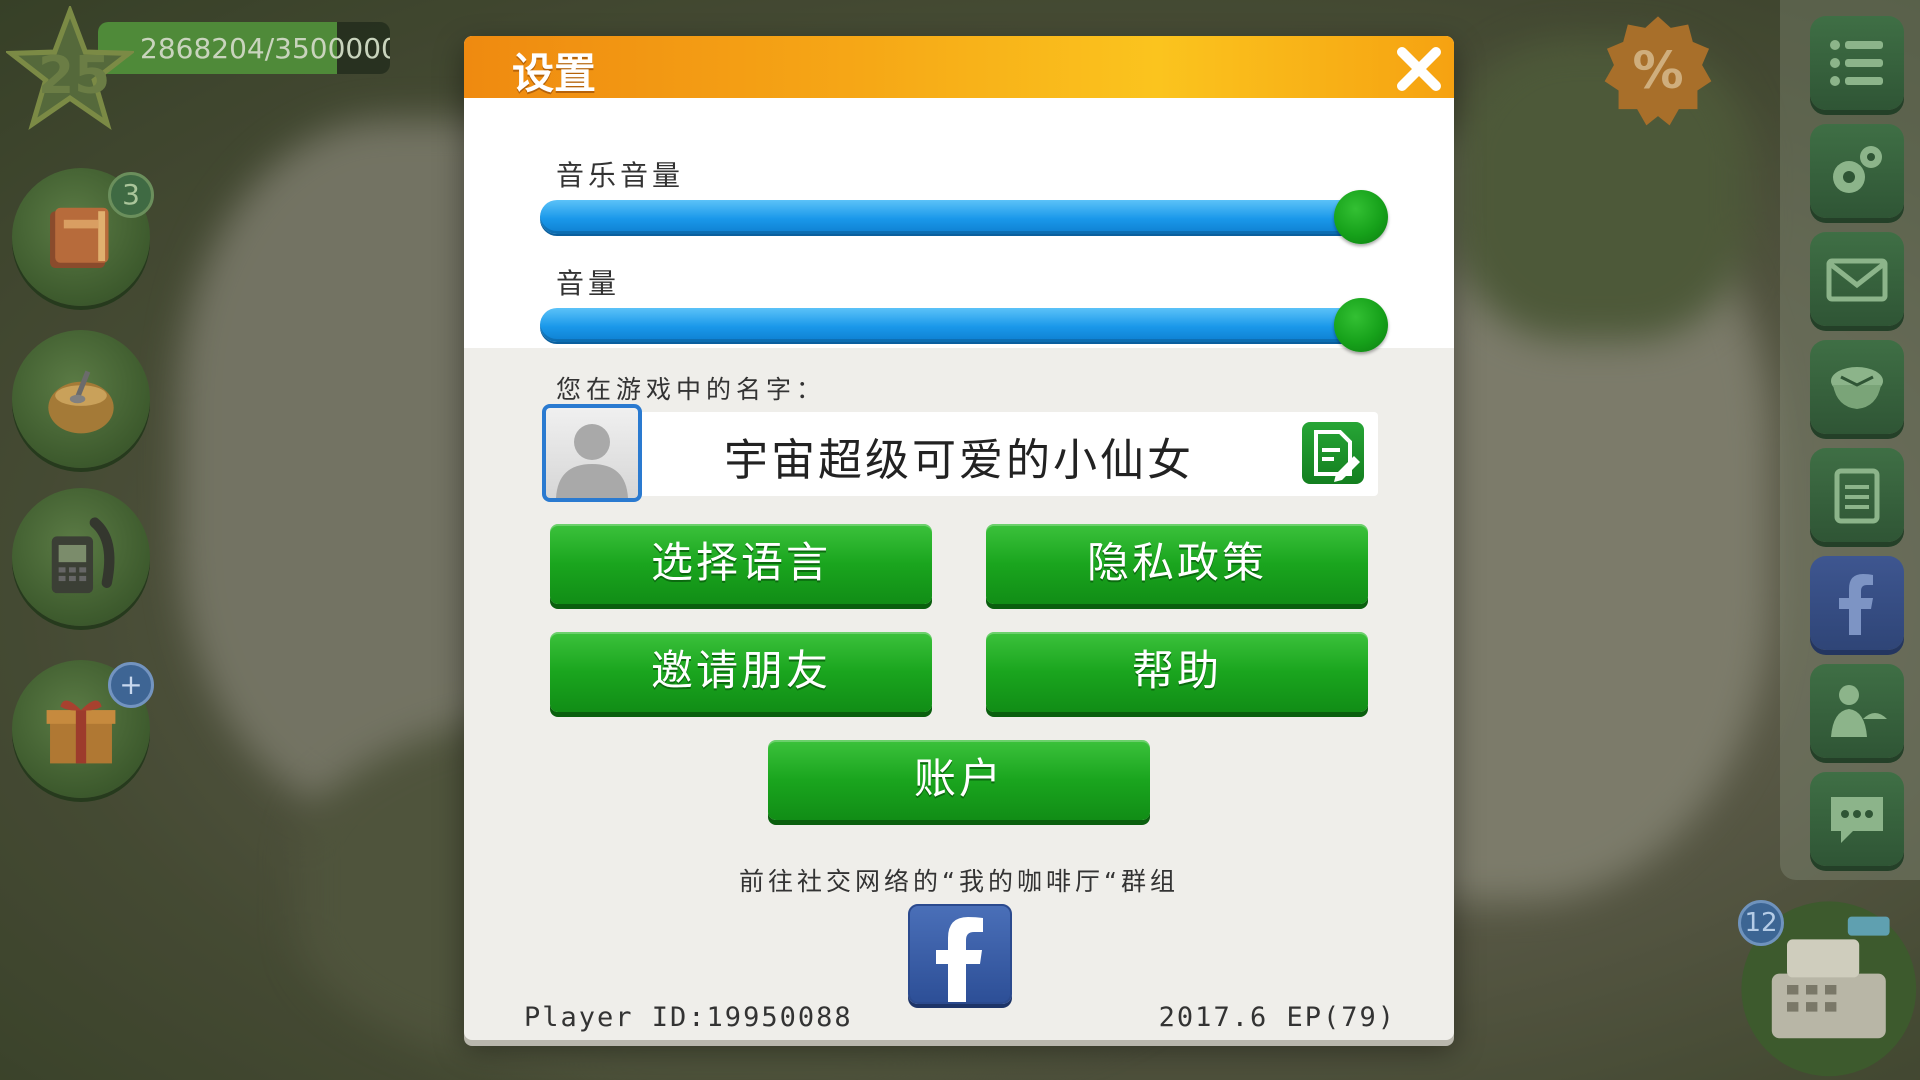  I want to click on facebook-group-button, so click(960, 954).